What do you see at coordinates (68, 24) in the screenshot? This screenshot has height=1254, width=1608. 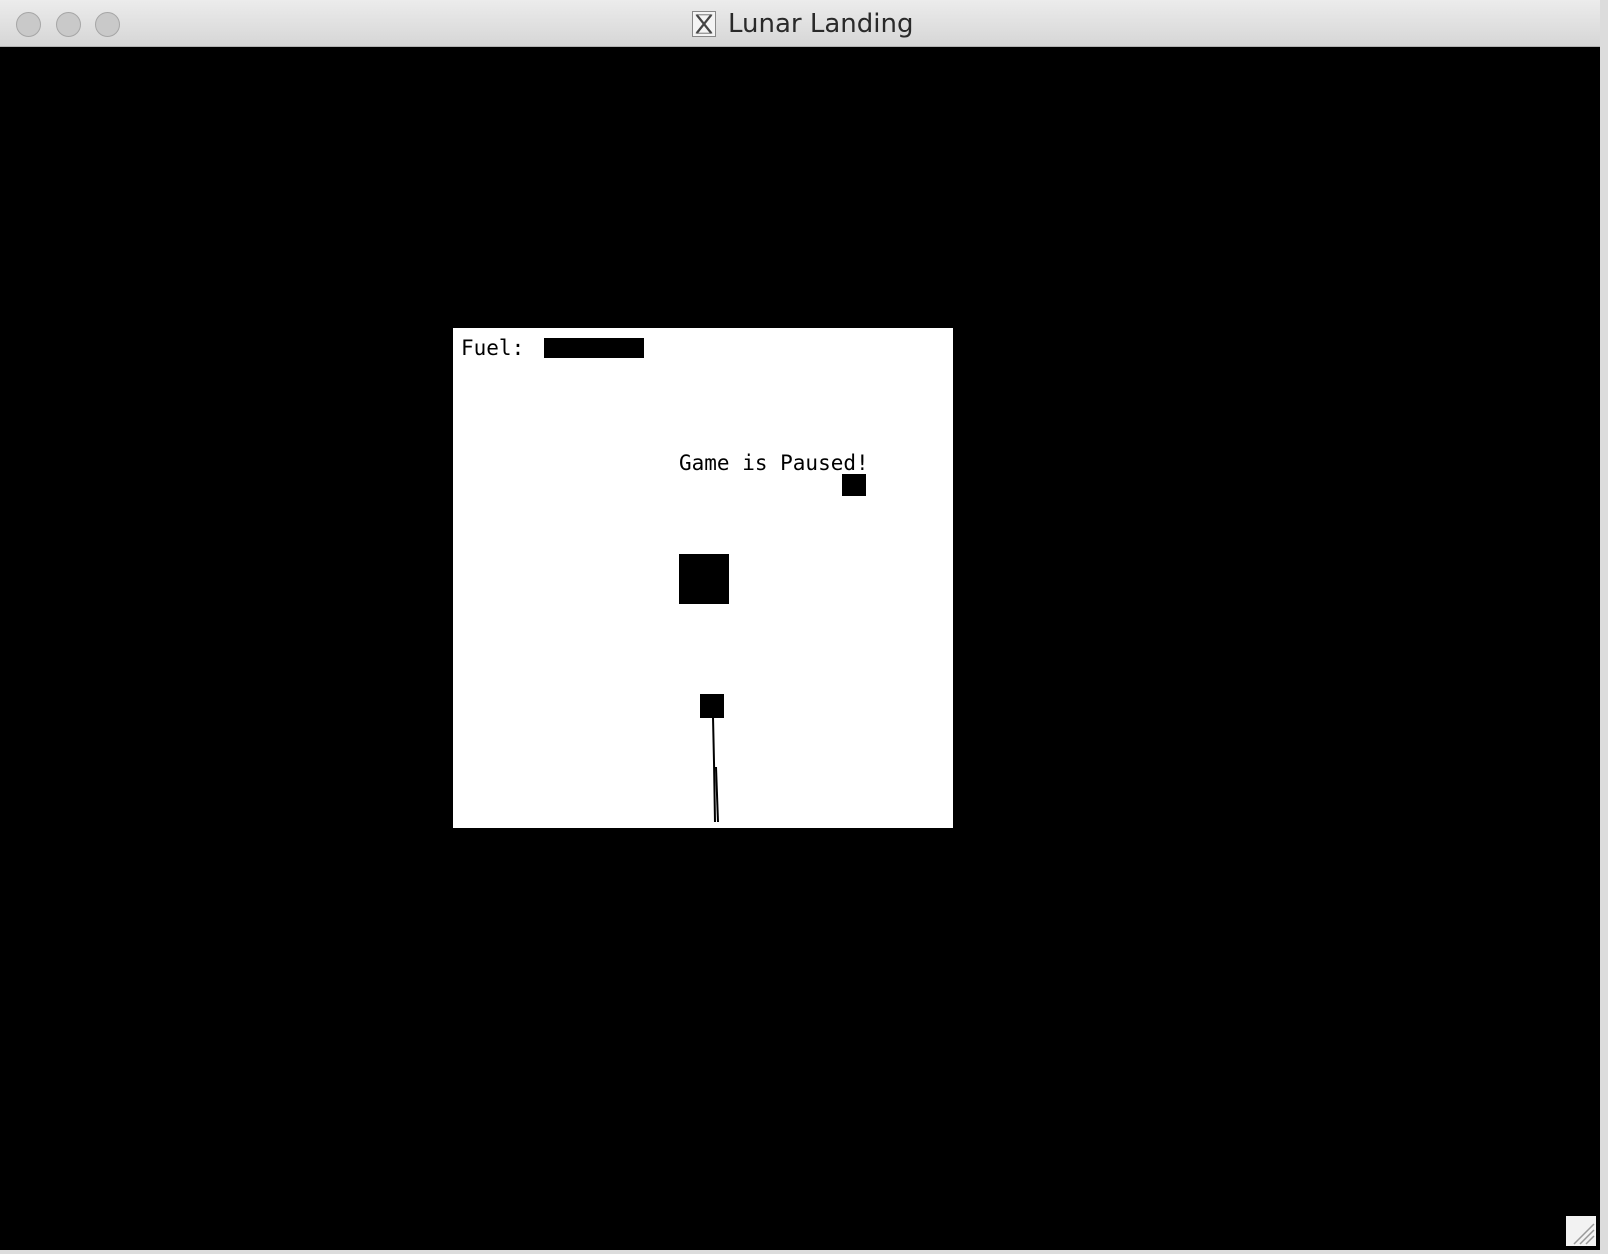 I see `minimize-button` at bounding box center [68, 24].